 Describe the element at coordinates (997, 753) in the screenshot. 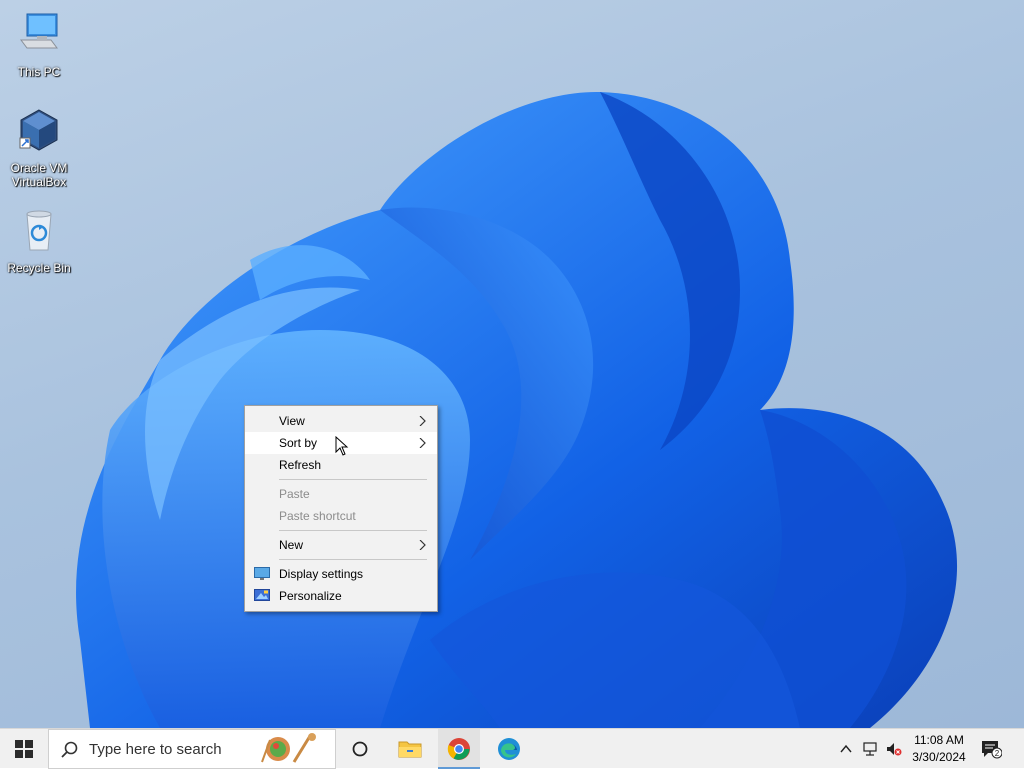

I see `notification-count: 2` at that location.